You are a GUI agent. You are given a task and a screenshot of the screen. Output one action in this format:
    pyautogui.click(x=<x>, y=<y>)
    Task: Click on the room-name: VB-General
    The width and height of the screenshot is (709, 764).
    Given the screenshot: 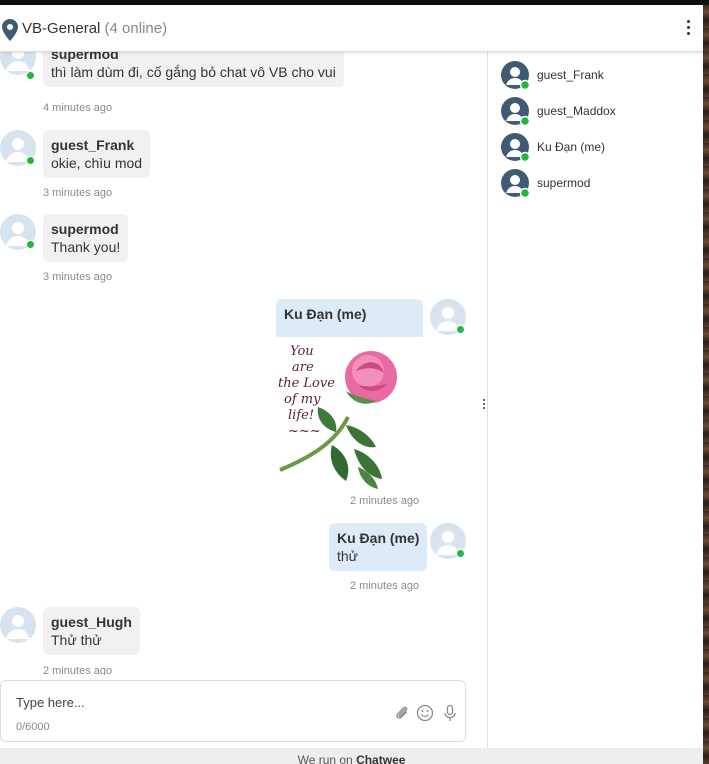 What is the action you would take?
    pyautogui.click(x=61, y=28)
    